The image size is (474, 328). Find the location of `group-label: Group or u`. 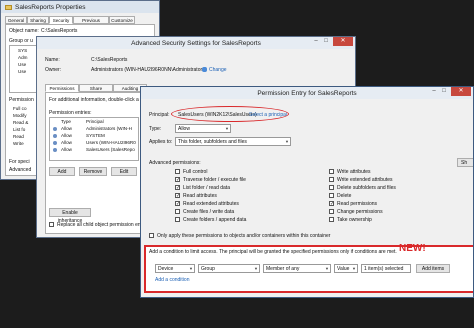

group-label: Group or u is located at coordinates (21, 41).